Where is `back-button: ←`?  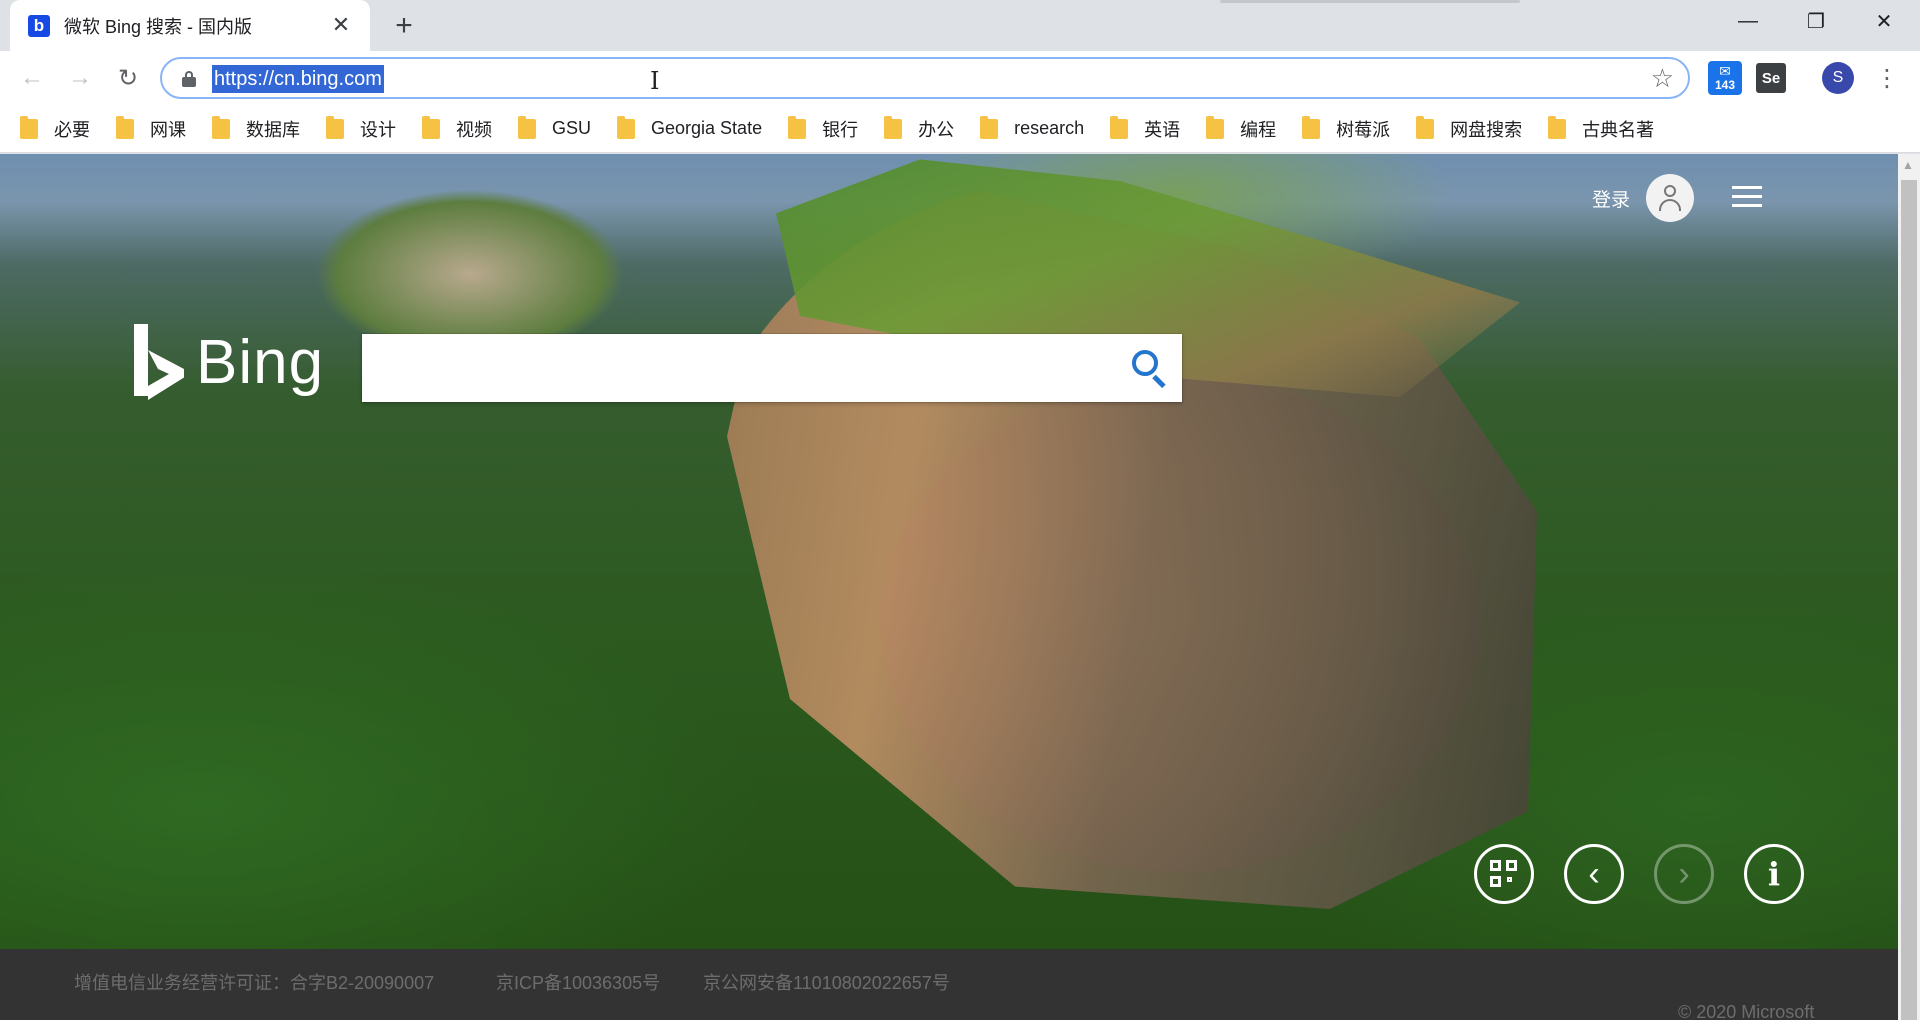 back-button: ← is located at coordinates (32, 78).